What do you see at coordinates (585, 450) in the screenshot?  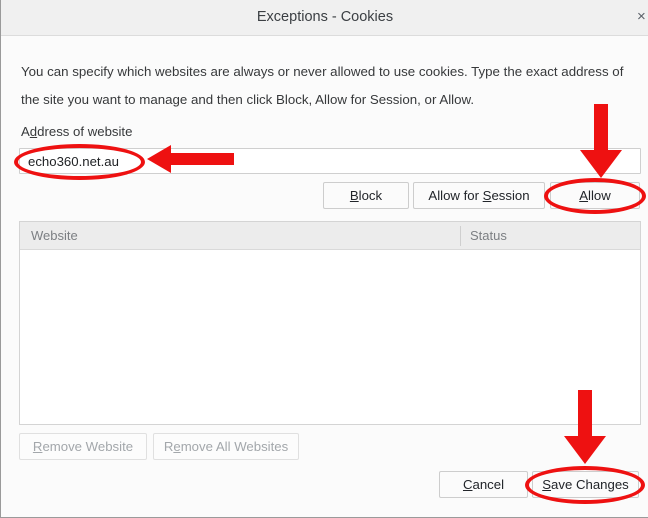 I see `arrow-head` at bounding box center [585, 450].